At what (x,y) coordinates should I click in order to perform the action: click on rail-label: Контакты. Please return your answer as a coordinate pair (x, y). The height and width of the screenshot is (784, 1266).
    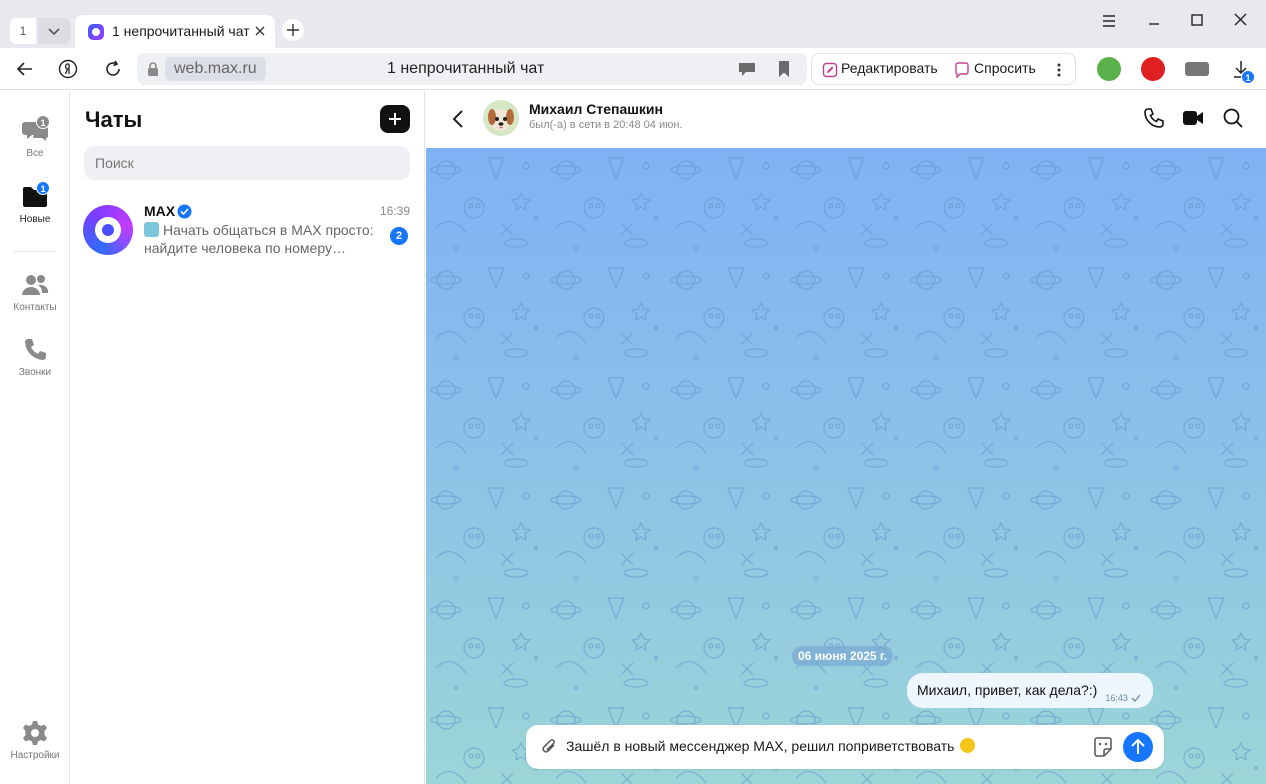
    Looking at the image, I should click on (35, 307).